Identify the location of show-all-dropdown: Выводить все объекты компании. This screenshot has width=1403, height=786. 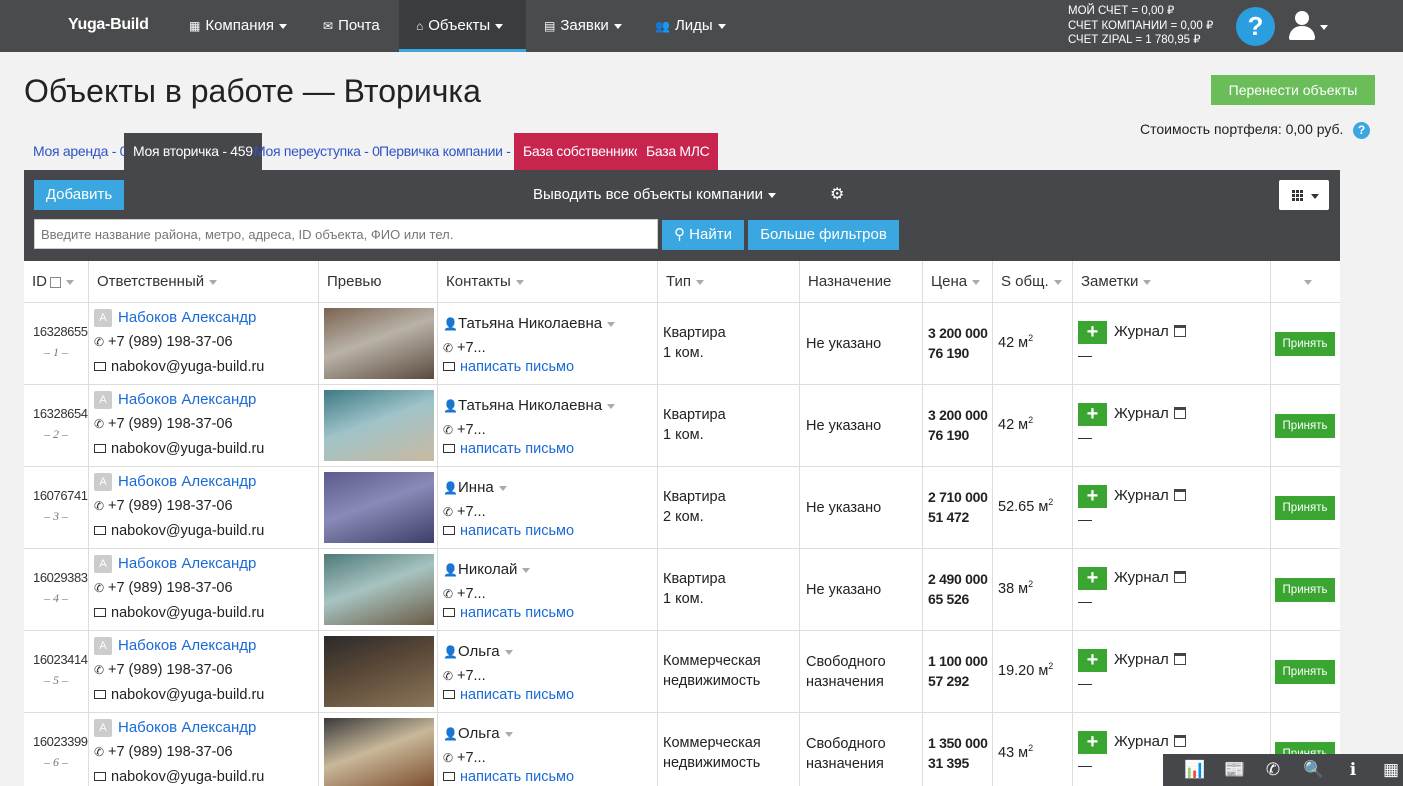
(654, 194).